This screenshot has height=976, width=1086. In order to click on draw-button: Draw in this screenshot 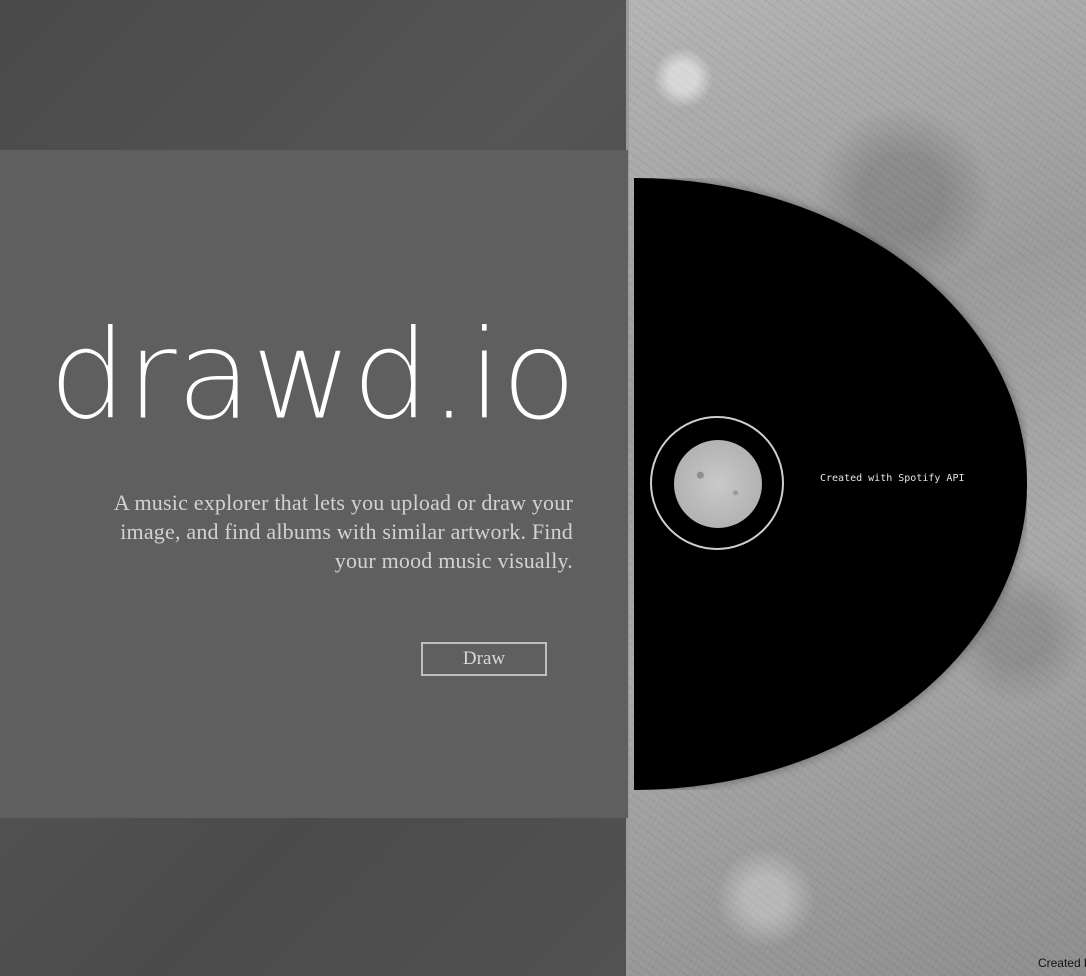, I will do `click(484, 659)`.